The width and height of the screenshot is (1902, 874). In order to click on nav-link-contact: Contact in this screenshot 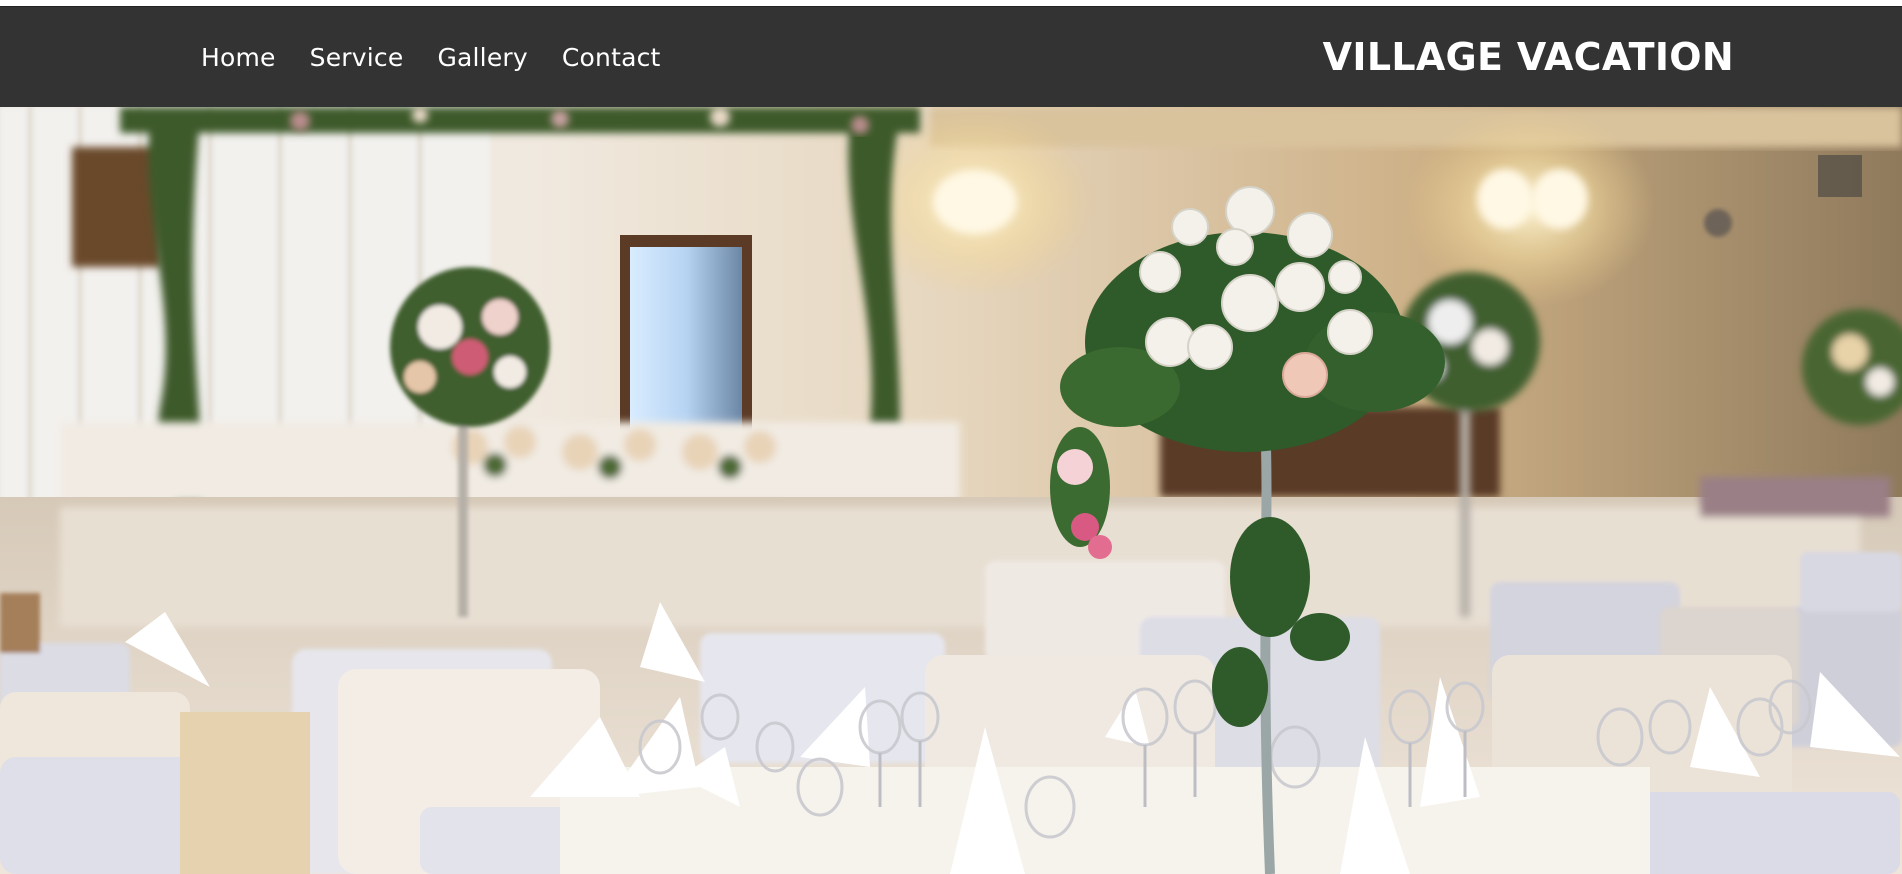, I will do `click(611, 57)`.